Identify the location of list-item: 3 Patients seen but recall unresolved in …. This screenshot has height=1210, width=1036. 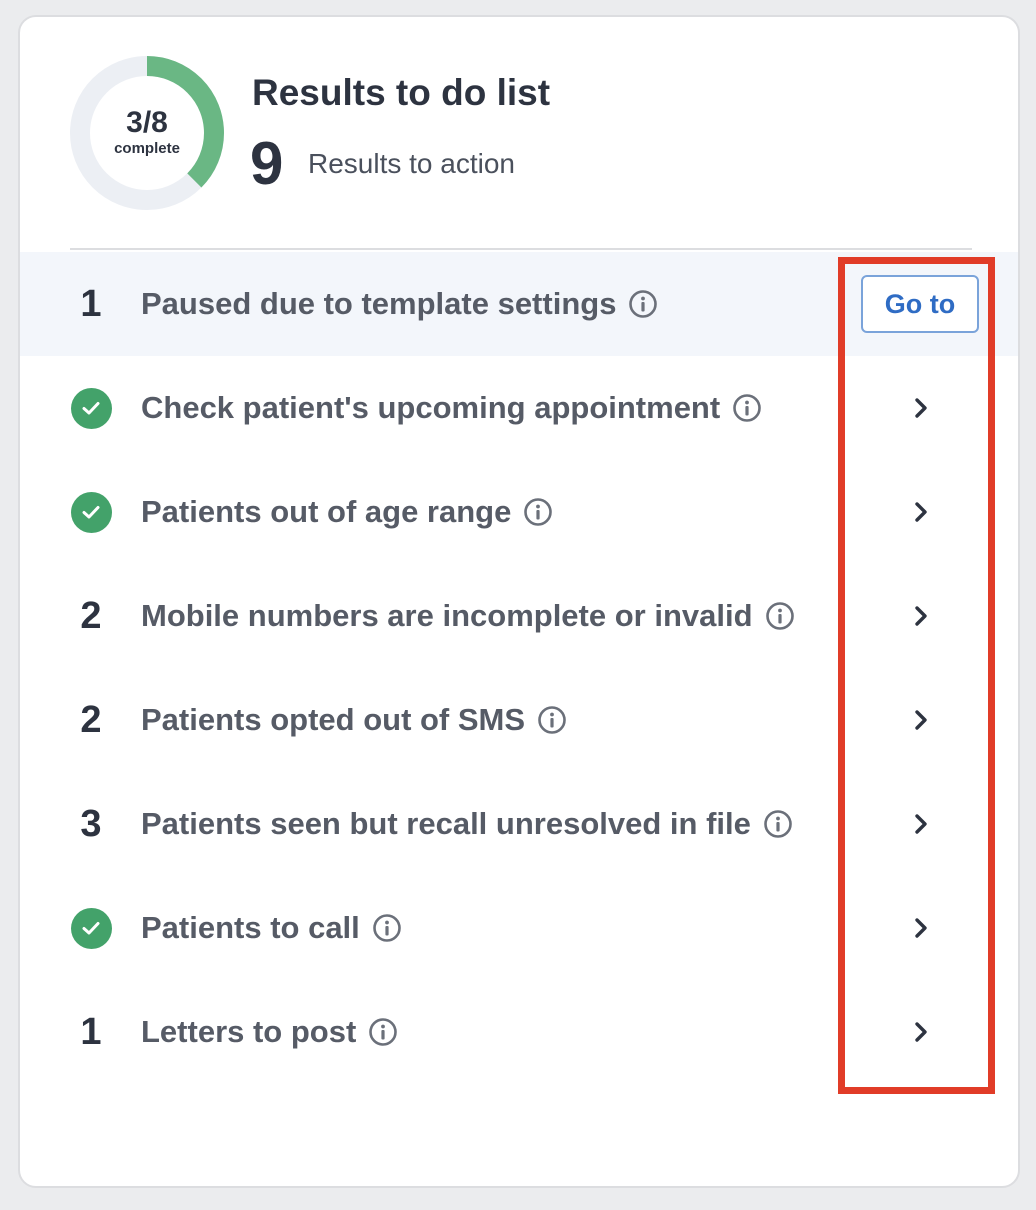
(519, 824).